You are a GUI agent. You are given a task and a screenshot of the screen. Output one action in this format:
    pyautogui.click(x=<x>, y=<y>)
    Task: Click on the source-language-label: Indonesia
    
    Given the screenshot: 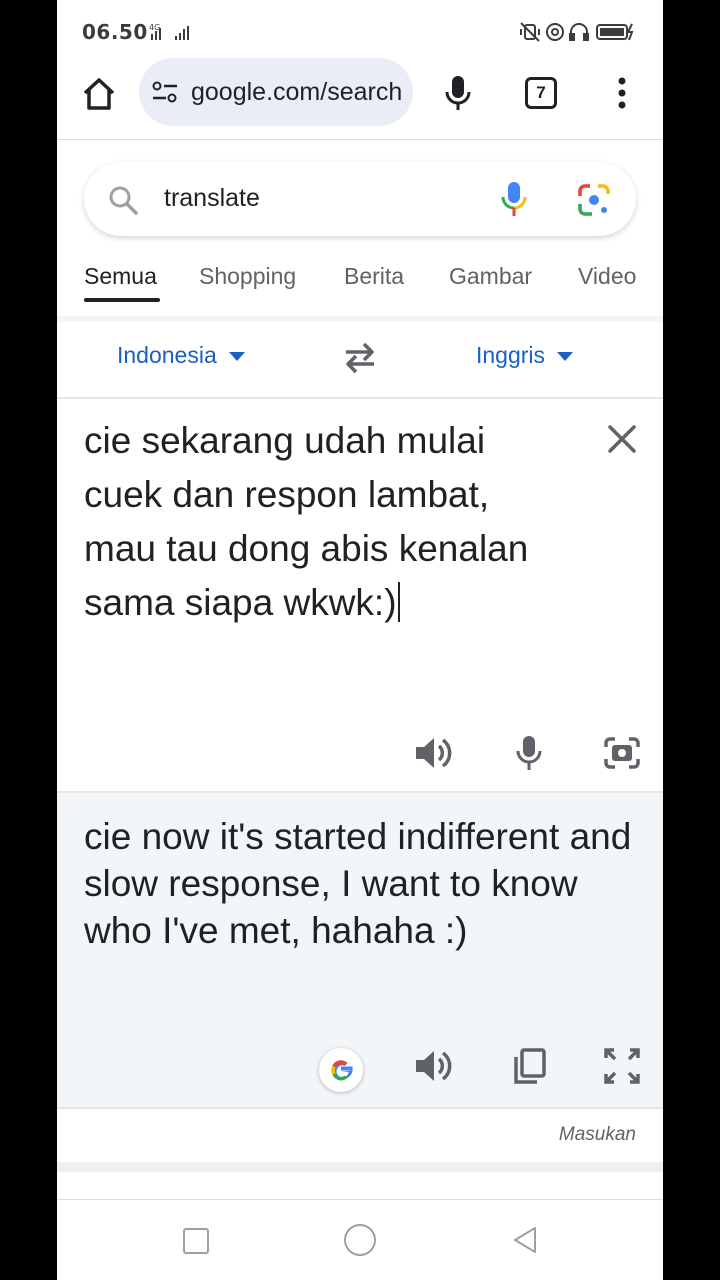 What is the action you would take?
    pyautogui.click(x=167, y=355)
    